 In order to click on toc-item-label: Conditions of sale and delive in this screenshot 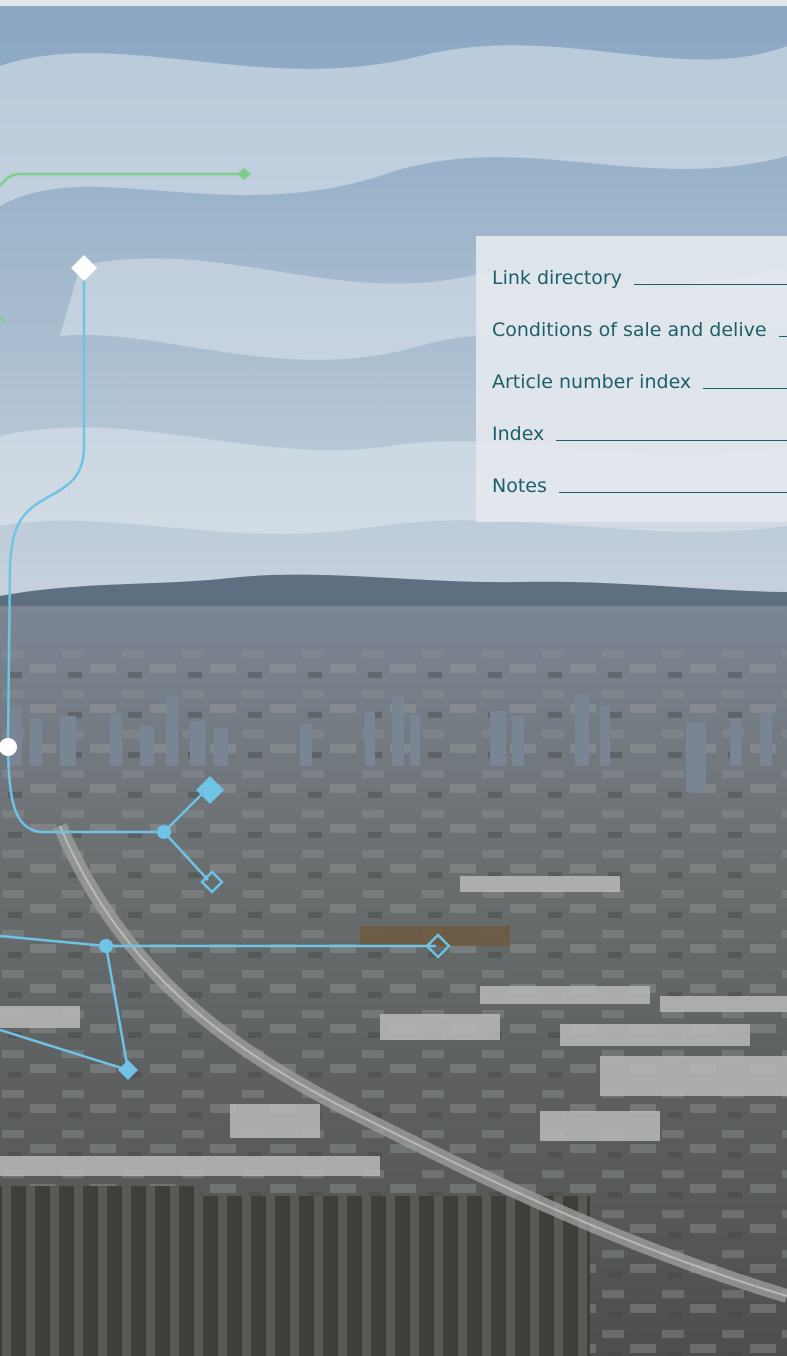, I will do `click(629, 330)`.